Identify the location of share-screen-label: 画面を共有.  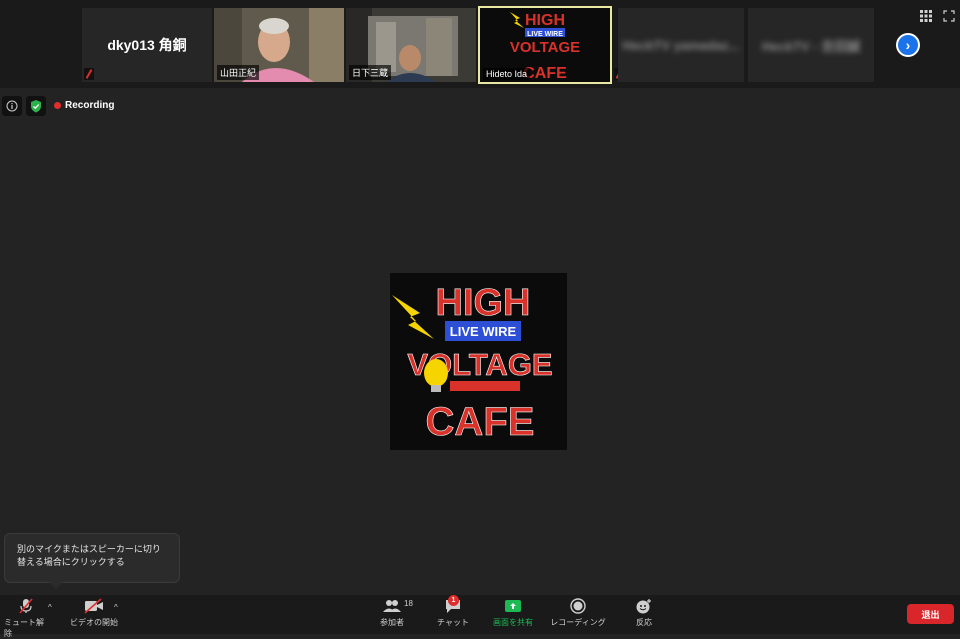
(513, 622).